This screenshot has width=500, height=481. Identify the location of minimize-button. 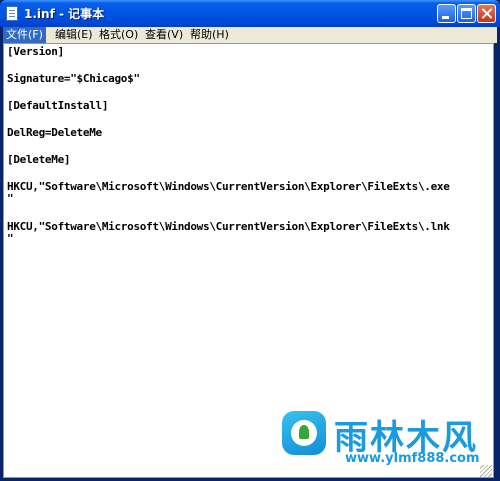
(446, 13).